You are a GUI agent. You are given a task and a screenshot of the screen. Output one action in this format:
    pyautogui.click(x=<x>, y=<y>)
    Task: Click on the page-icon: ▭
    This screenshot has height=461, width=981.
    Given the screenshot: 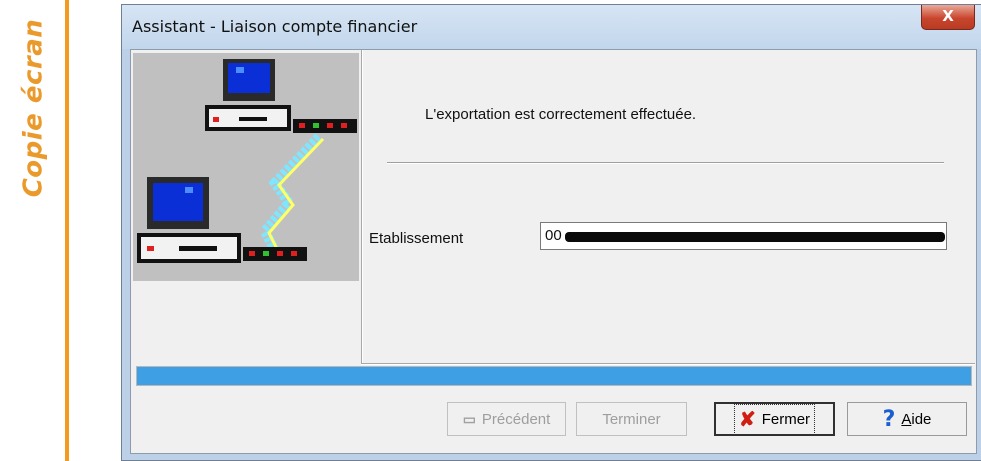 What is the action you would take?
    pyautogui.click(x=469, y=418)
    